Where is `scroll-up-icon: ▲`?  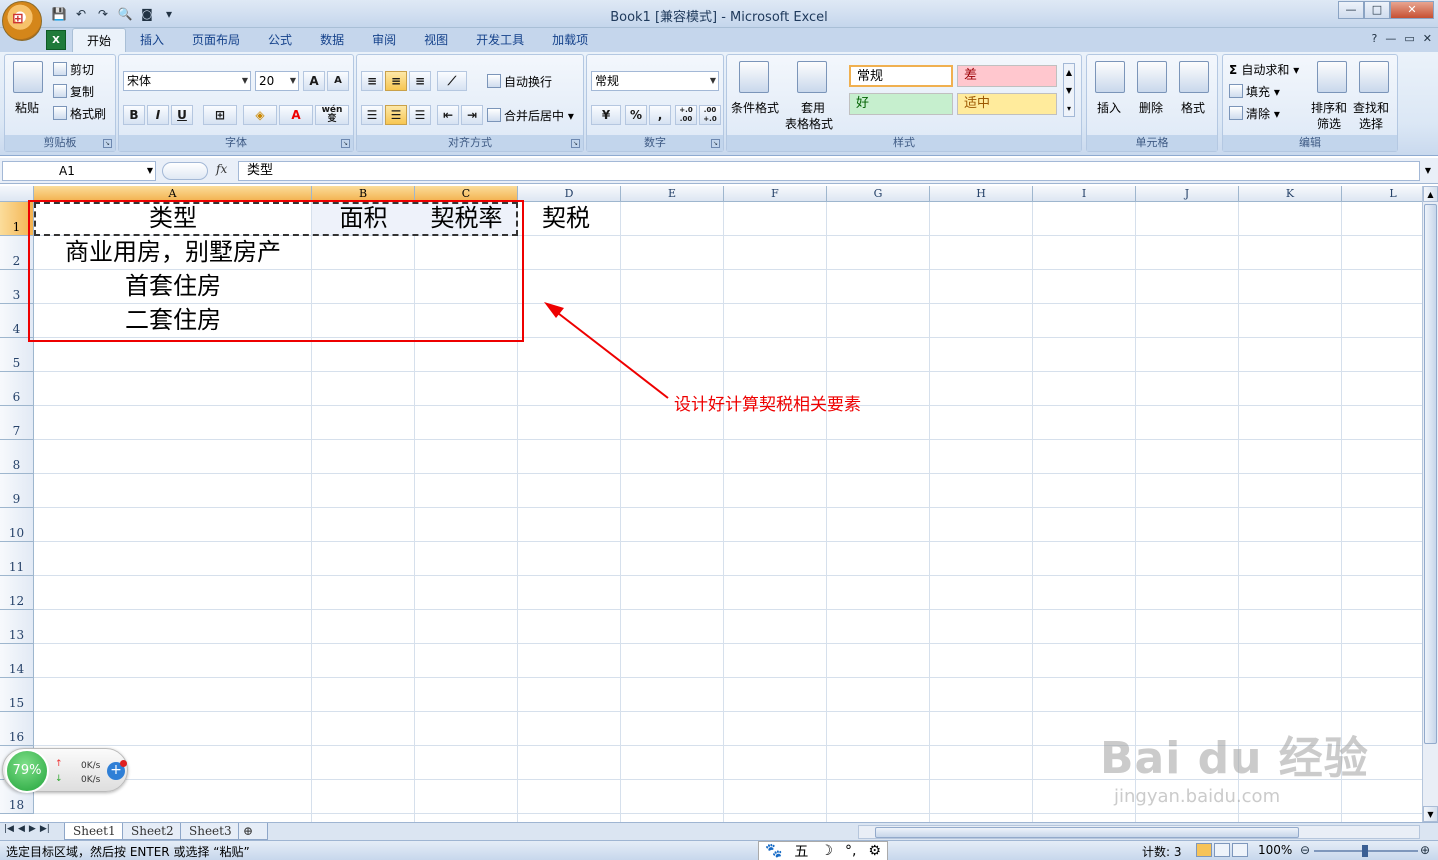 scroll-up-icon: ▲ is located at coordinates (1430, 194).